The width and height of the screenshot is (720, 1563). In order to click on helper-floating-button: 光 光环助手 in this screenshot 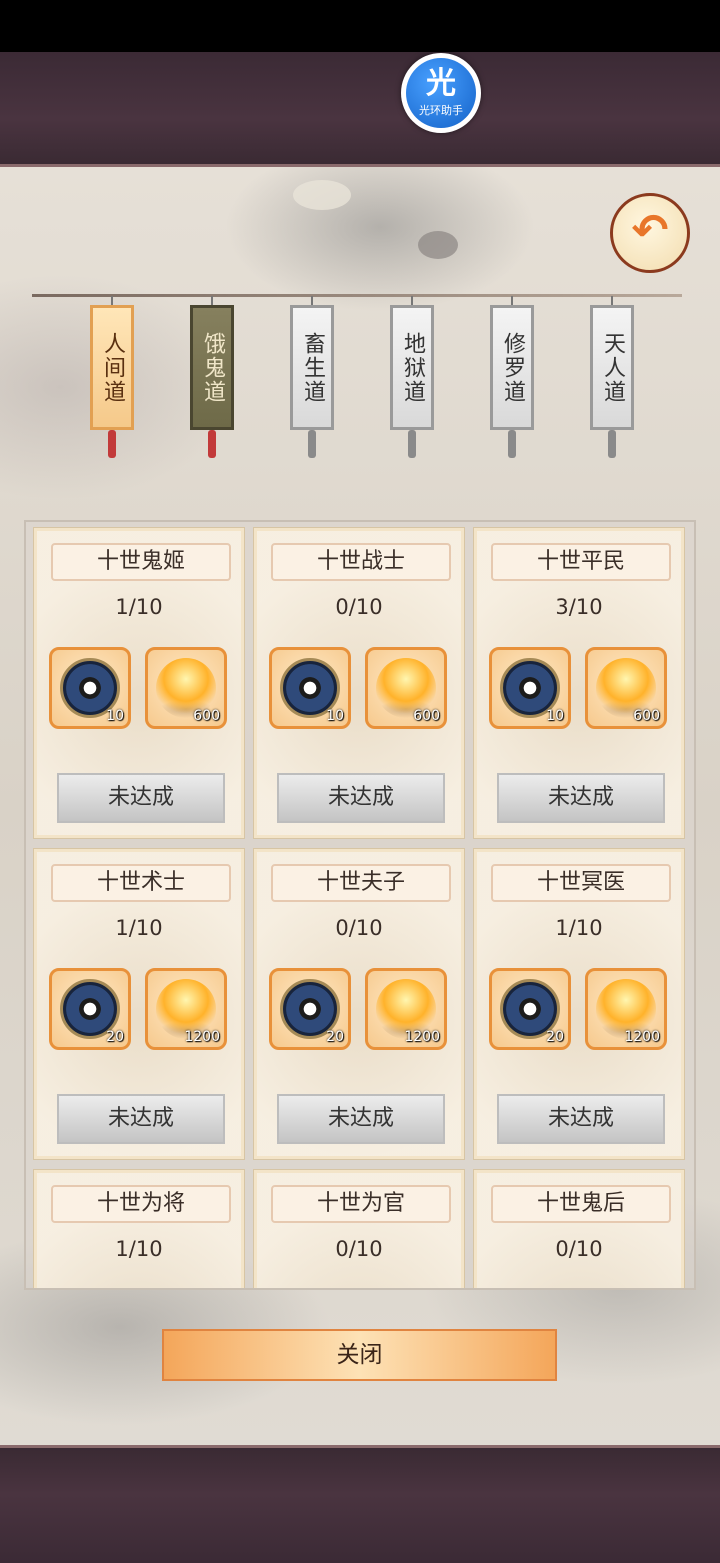, I will do `click(441, 93)`.